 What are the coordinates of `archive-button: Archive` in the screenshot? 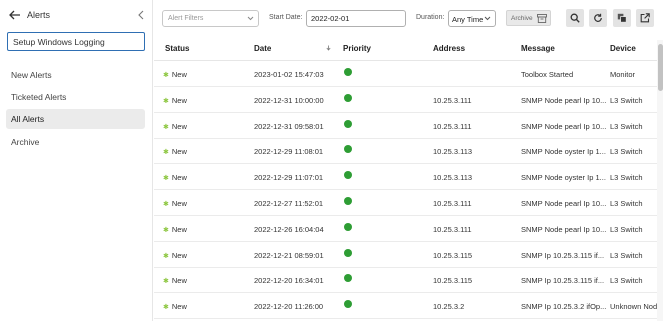 It's located at (528, 18).